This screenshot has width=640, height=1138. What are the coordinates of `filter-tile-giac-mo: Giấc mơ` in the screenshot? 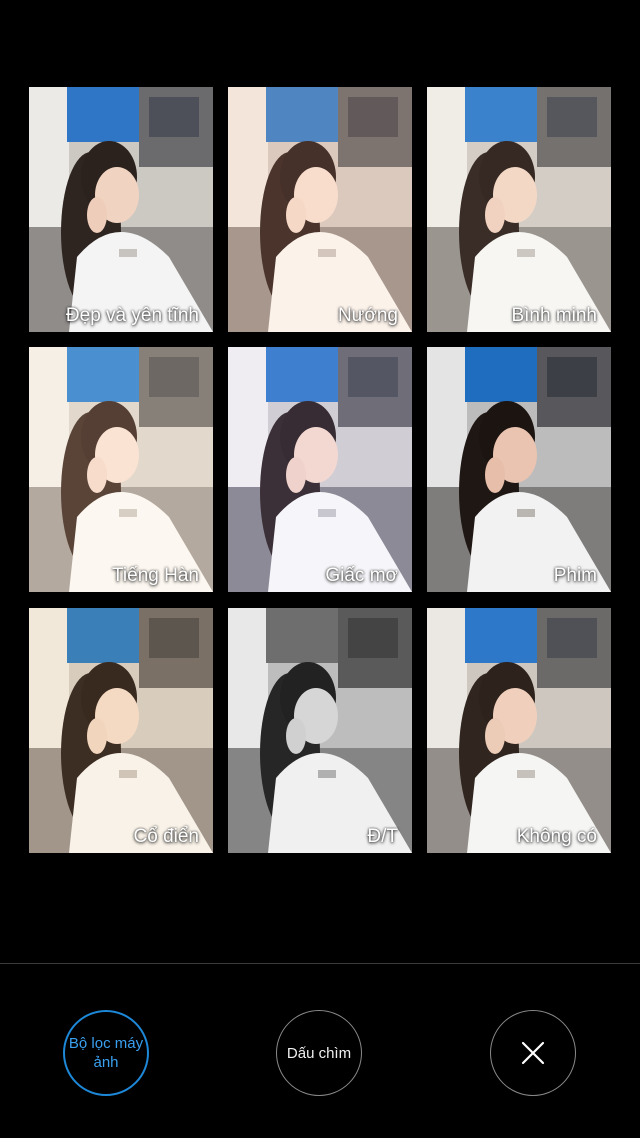 It's located at (320, 469).